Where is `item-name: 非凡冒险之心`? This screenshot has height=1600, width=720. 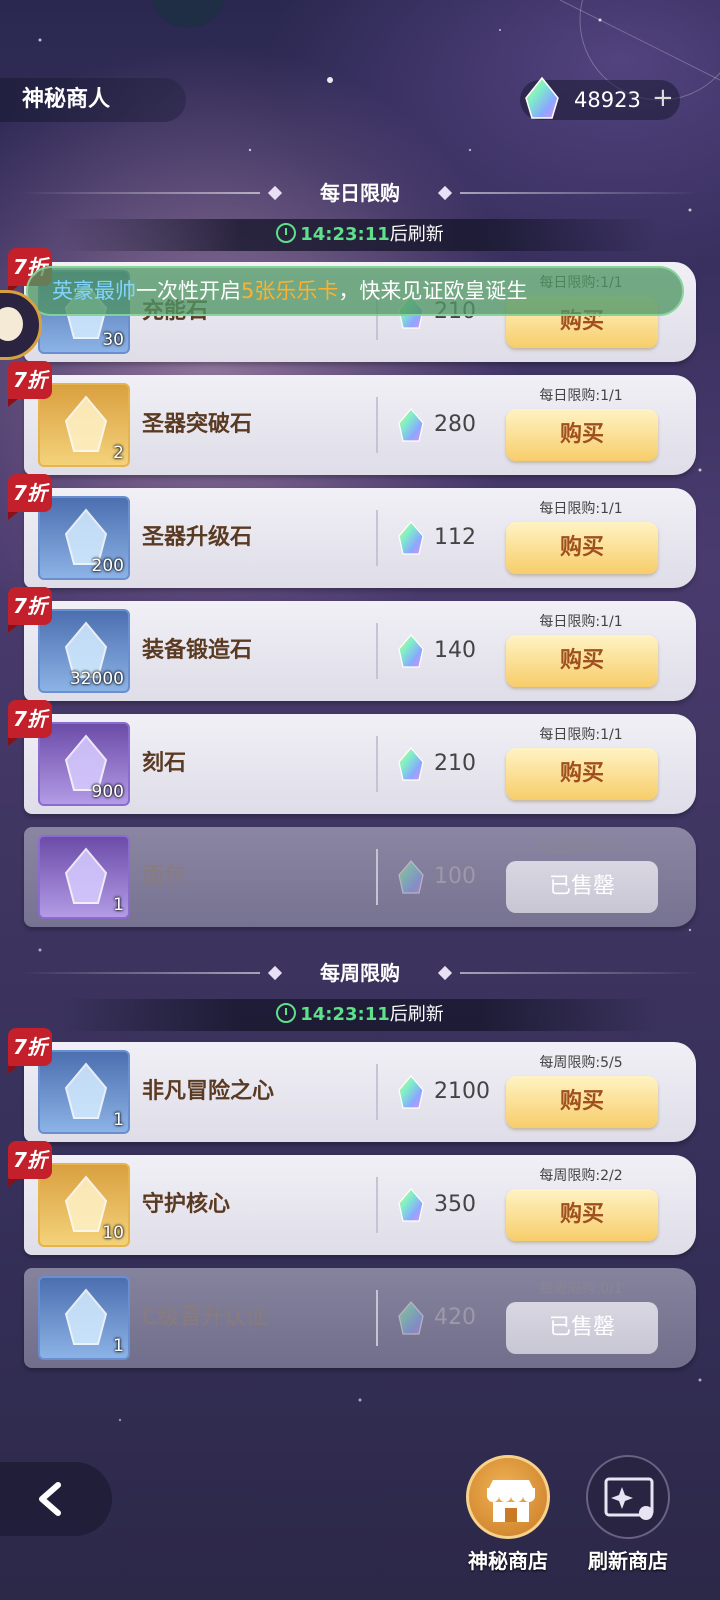 item-name: 非凡冒险之心 is located at coordinates (208, 1091).